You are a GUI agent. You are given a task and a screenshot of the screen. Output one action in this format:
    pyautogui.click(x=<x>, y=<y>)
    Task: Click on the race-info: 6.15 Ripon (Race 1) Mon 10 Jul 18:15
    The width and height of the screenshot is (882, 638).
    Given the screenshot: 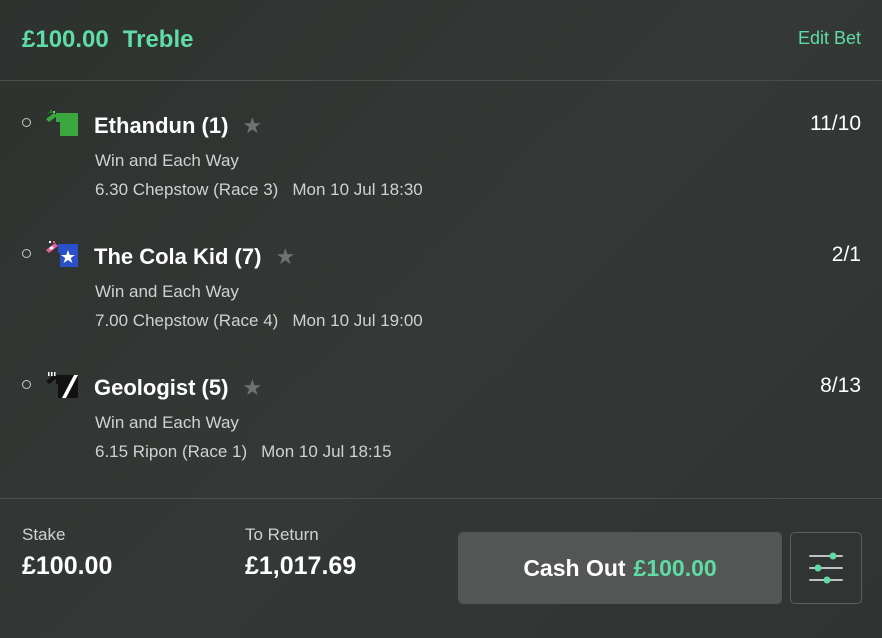 What is the action you would take?
    pyautogui.click(x=243, y=452)
    